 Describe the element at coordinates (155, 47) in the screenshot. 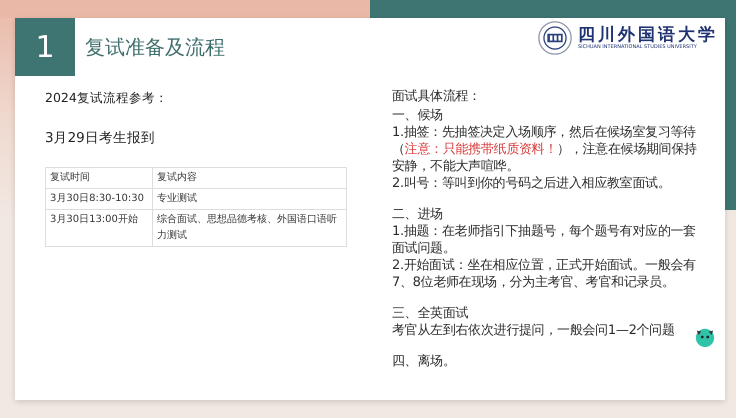

I see `slide-title: 复试准备及流程` at that location.